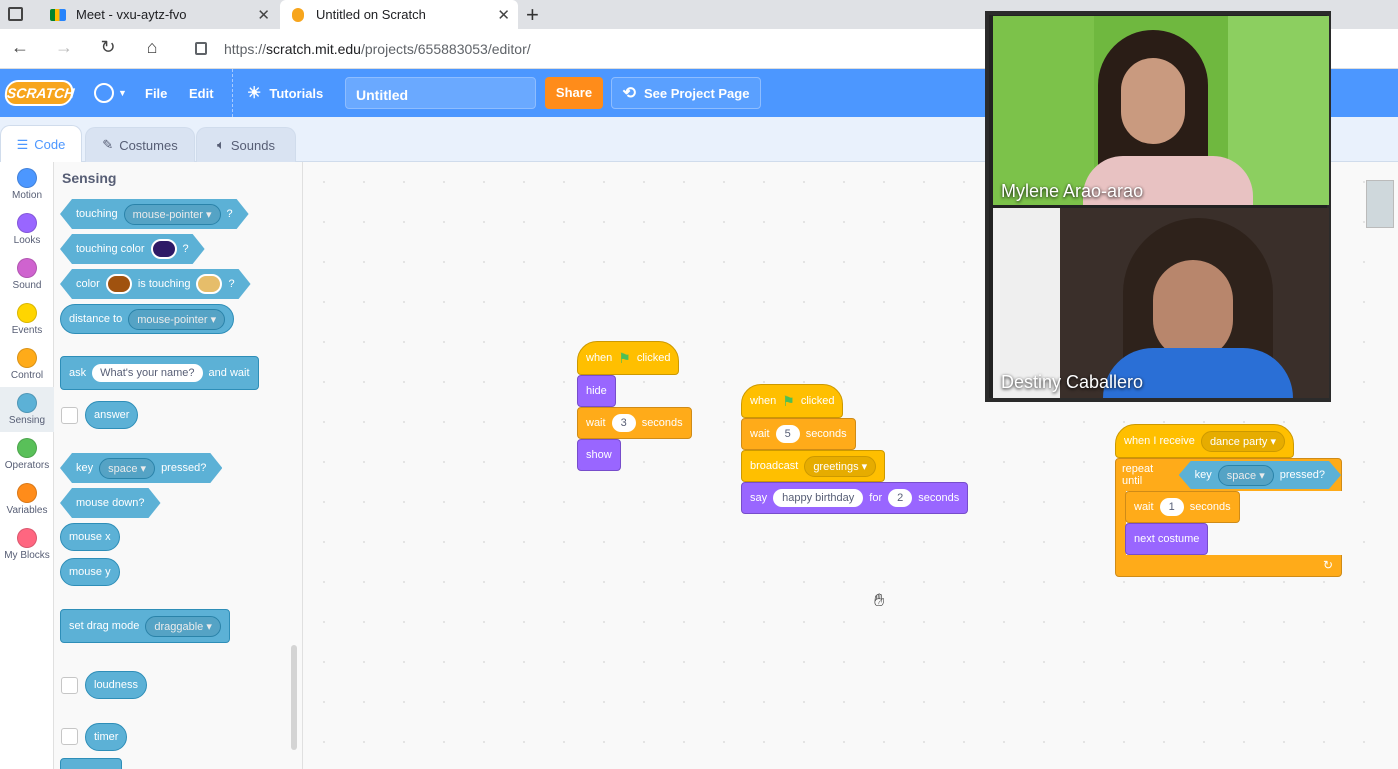 The width and height of the screenshot is (1398, 769). I want to click on wait-seconds-block: wait 5 seconds, so click(798, 434).